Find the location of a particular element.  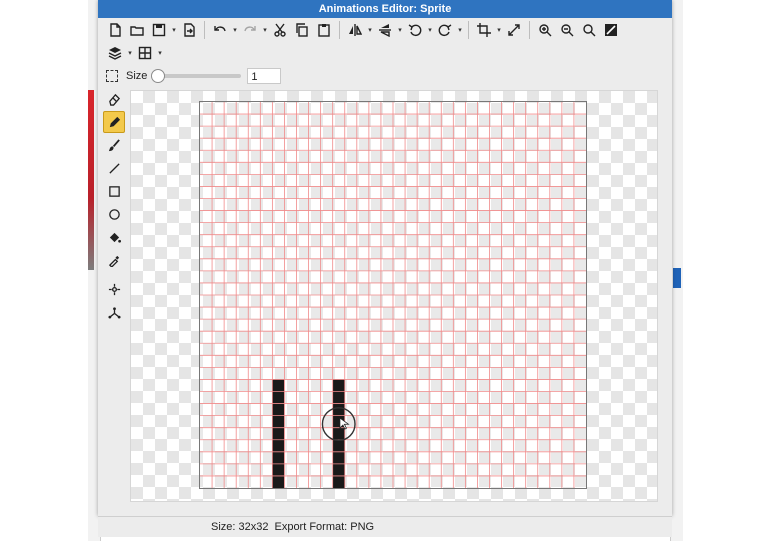

save-icon is located at coordinates (159, 30).